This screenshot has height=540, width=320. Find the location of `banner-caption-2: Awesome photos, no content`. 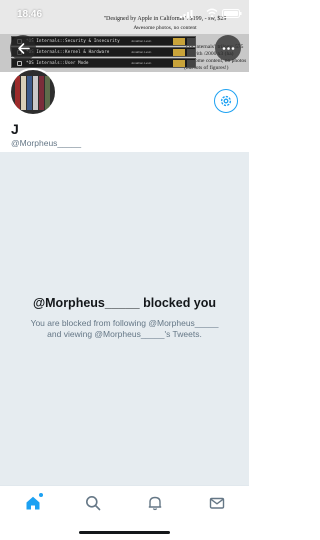

banner-caption-2: Awesome photos, no content is located at coordinates (165, 28).